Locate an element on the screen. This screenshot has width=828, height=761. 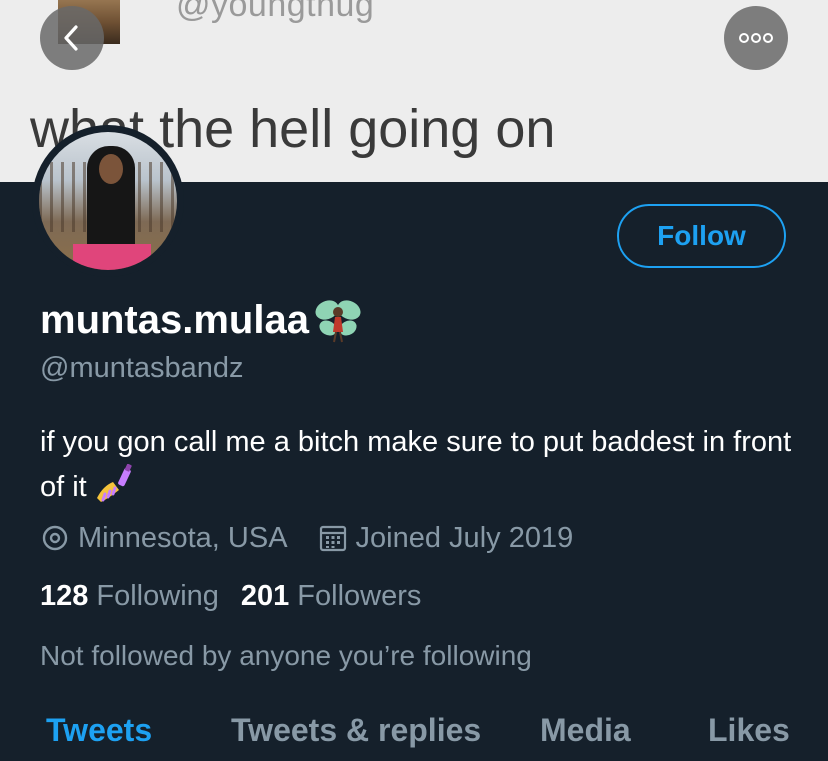
tab-media: Media is located at coordinates (585, 730).